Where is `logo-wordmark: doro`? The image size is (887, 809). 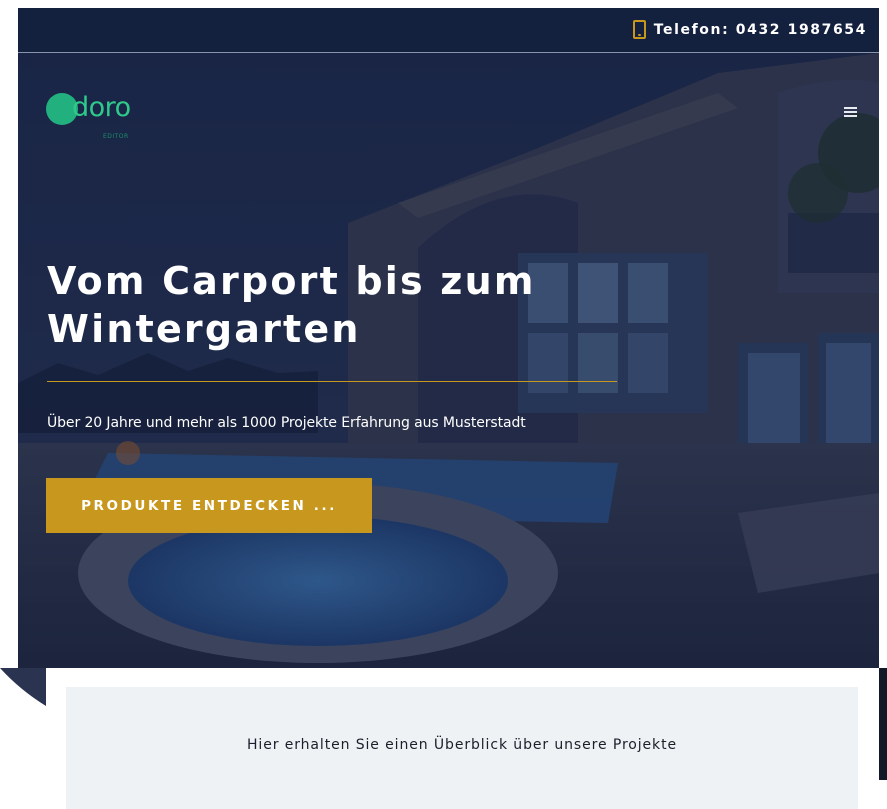 logo-wordmark: doro is located at coordinates (101, 107).